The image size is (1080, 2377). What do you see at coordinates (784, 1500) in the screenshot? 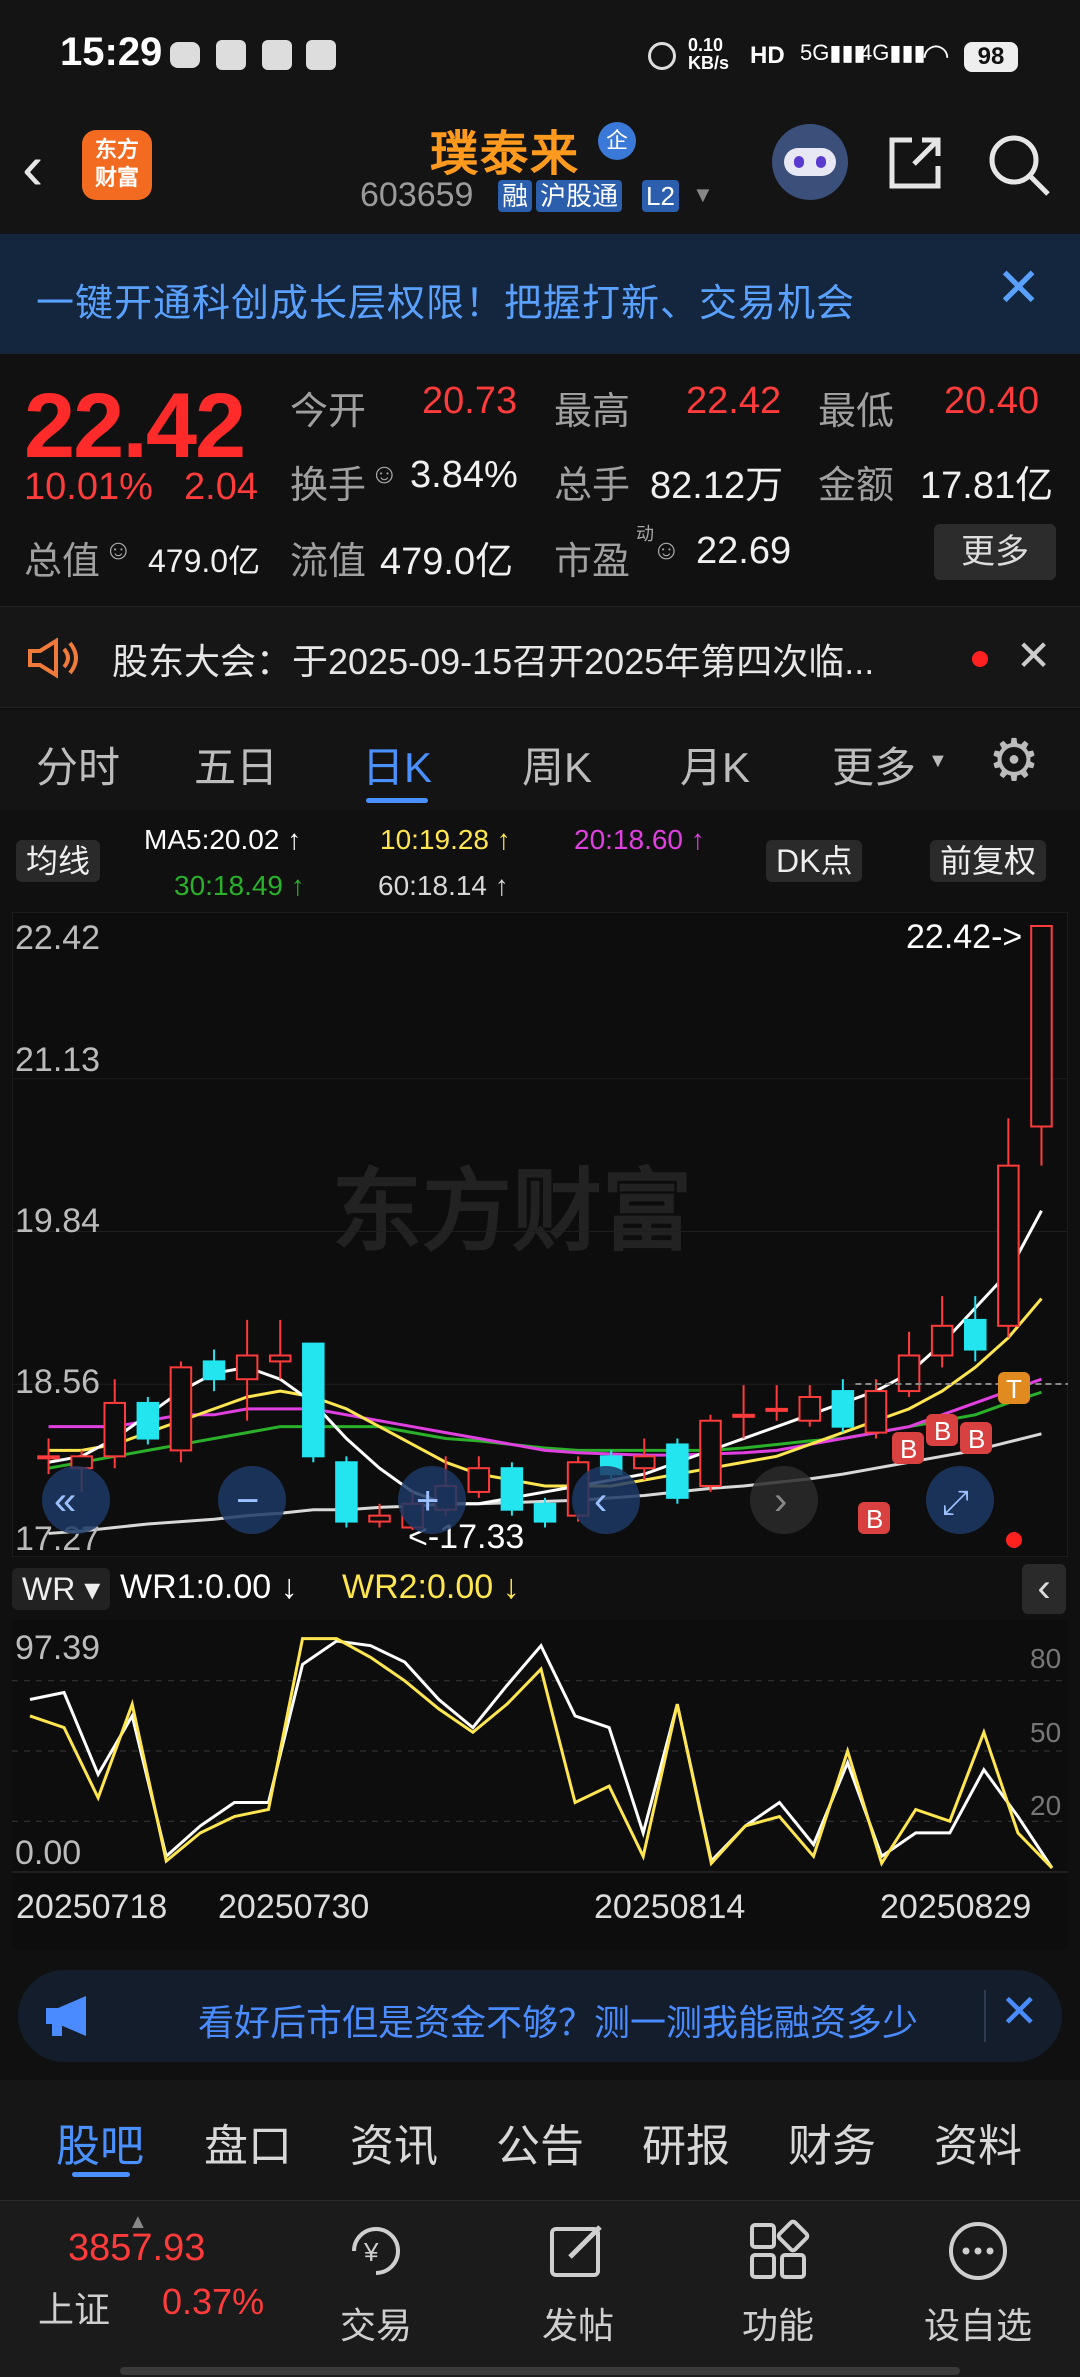
I see `step-forward-button: ›` at bounding box center [784, 1500].